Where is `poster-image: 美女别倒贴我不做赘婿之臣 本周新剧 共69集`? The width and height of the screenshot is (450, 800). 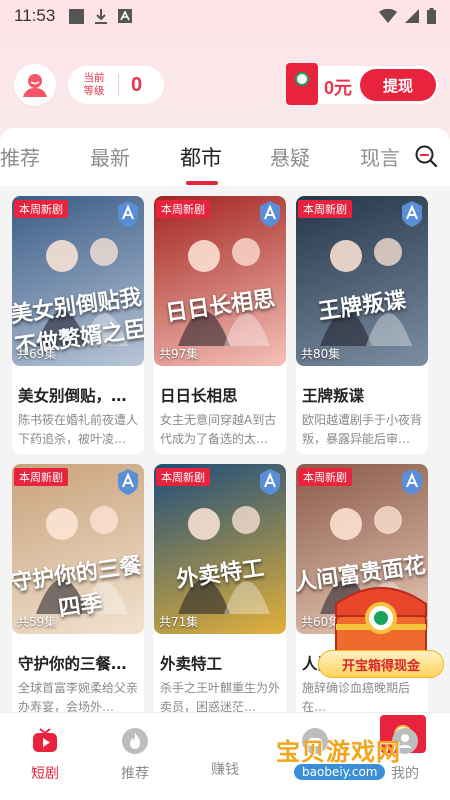 poster-image: 美女别倒贴我不做赘婿之臣 本周新剧 共69集 is located at coordinates (78, 281).